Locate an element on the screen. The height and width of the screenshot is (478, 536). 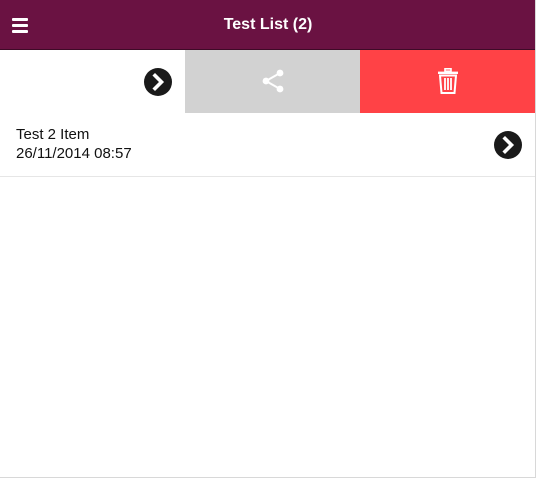
trash-icon is located at coordinates (448, 81).